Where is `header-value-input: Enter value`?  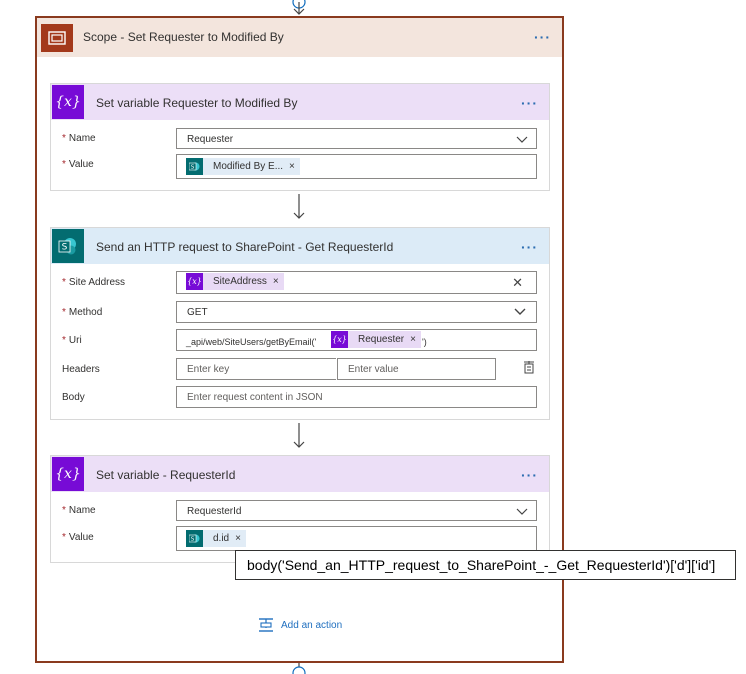
header-value-input: Enter value is located at coordinates (416, 369).